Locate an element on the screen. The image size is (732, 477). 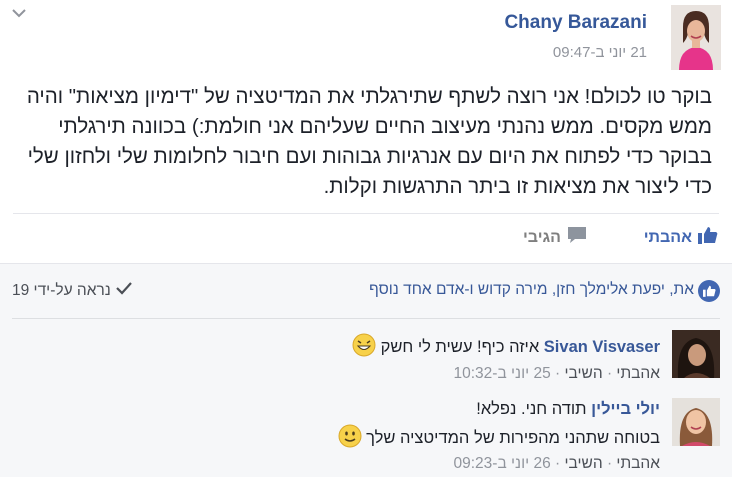
like-button: אהבתי is located at coordinates (681, 237).